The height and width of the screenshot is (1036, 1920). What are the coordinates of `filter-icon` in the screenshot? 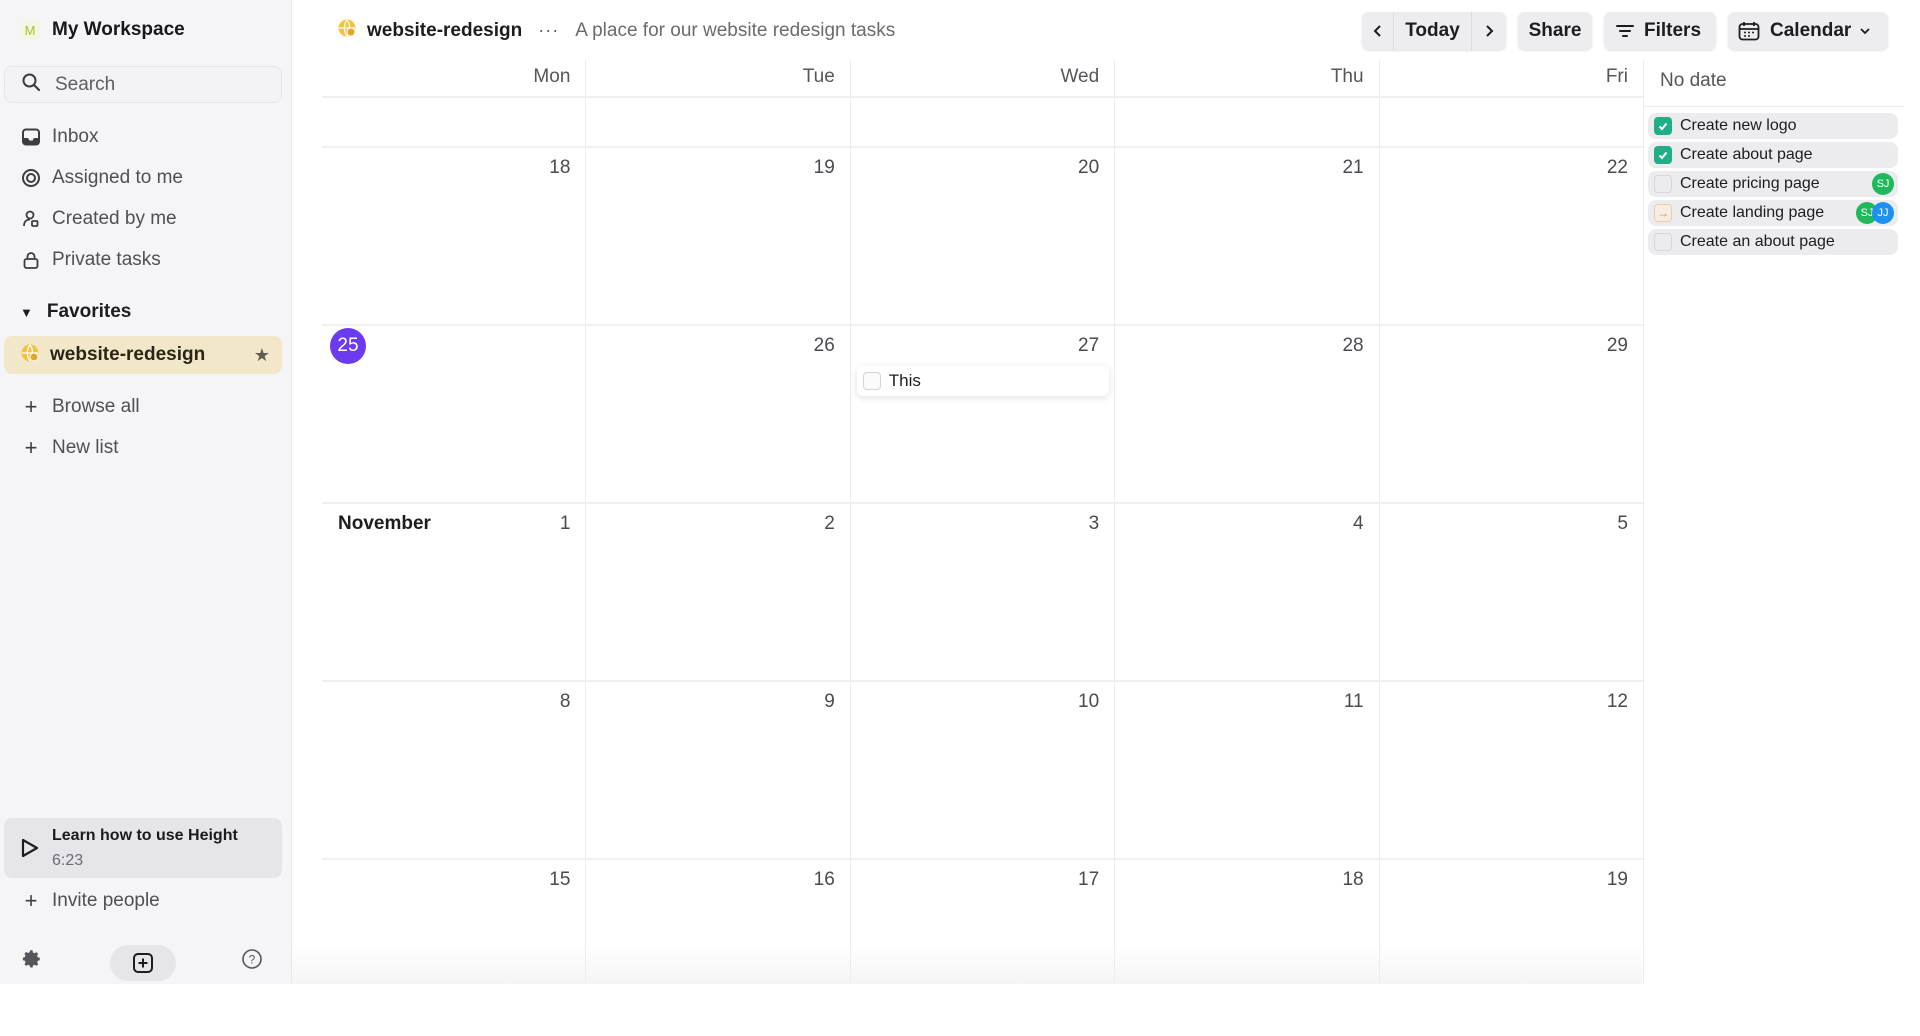 It's located at (1625, 31).